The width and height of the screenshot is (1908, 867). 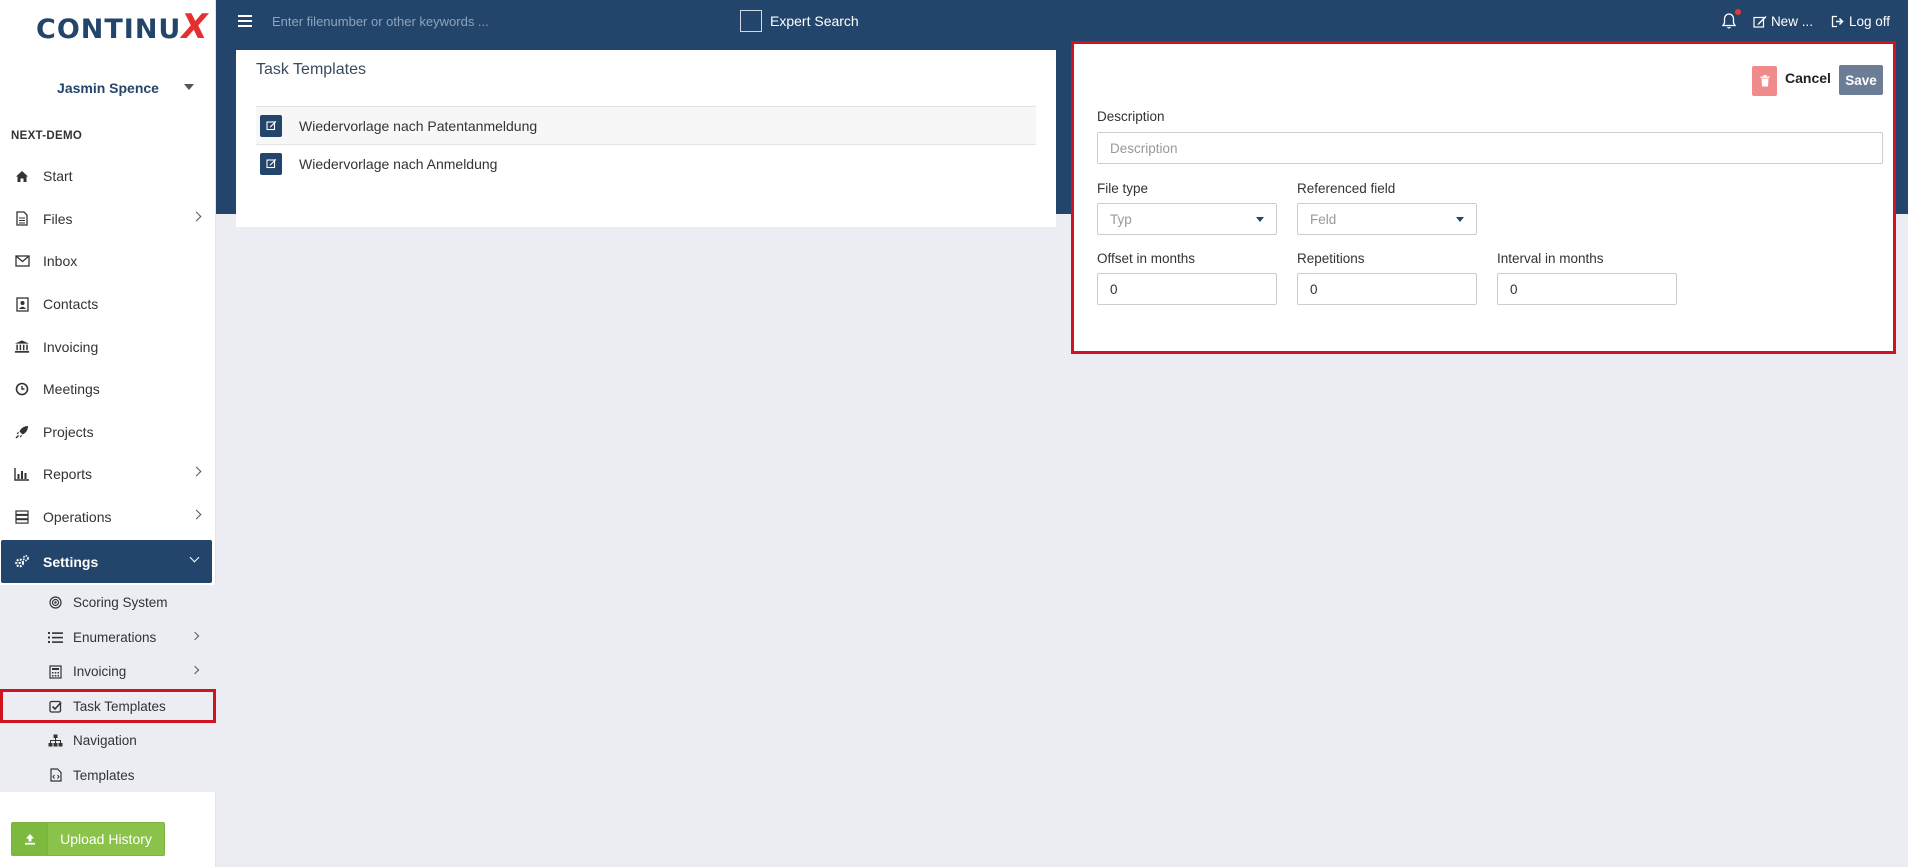 I want to click on hamburger-menu-icon, so click(x=245, y=21).